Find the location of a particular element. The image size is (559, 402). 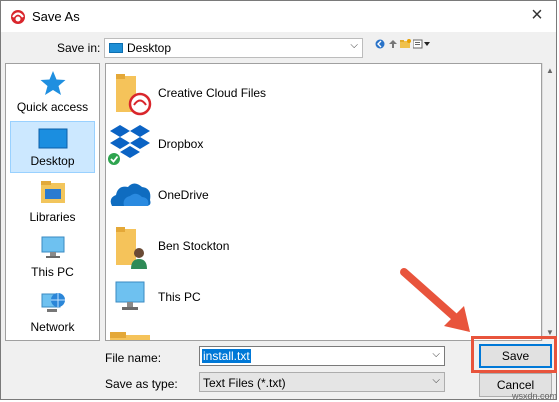

file-name-value: install.txt is located at coordinates (226, 356).